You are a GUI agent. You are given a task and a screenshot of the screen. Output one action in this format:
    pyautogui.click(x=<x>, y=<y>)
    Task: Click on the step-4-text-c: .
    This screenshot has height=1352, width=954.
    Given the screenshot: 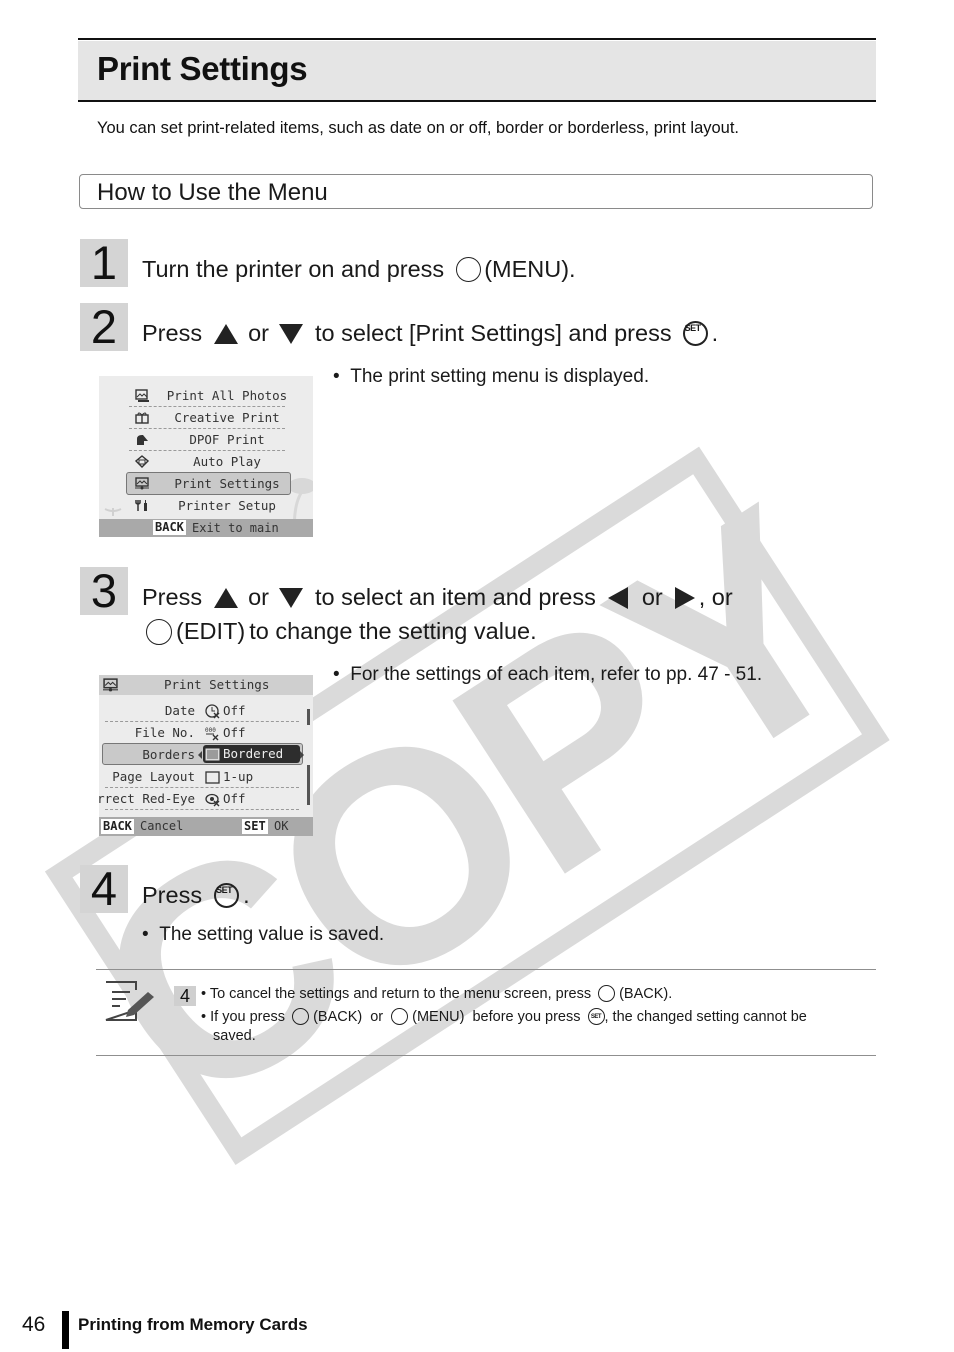 What is the action you would take?
    pyautogui.click(x=246, y=895)
    